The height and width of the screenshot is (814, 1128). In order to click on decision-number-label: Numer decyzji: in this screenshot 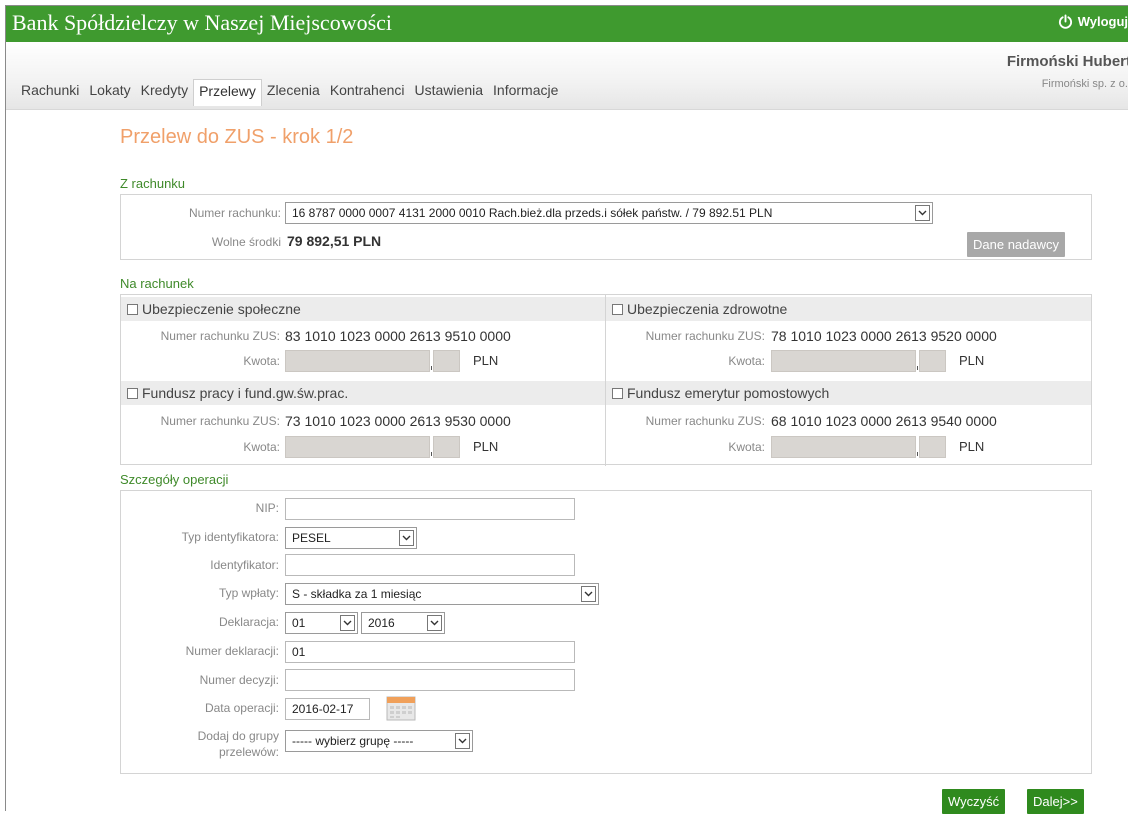, I will do `click(239, 680)`.